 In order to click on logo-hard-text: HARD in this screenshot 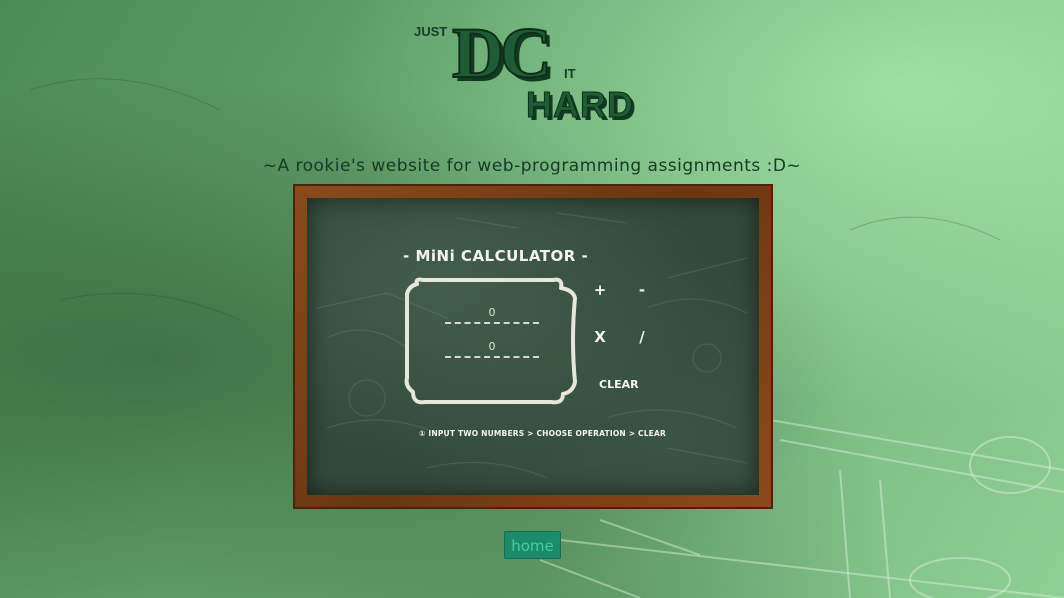, I will do `click(580, 105)`.